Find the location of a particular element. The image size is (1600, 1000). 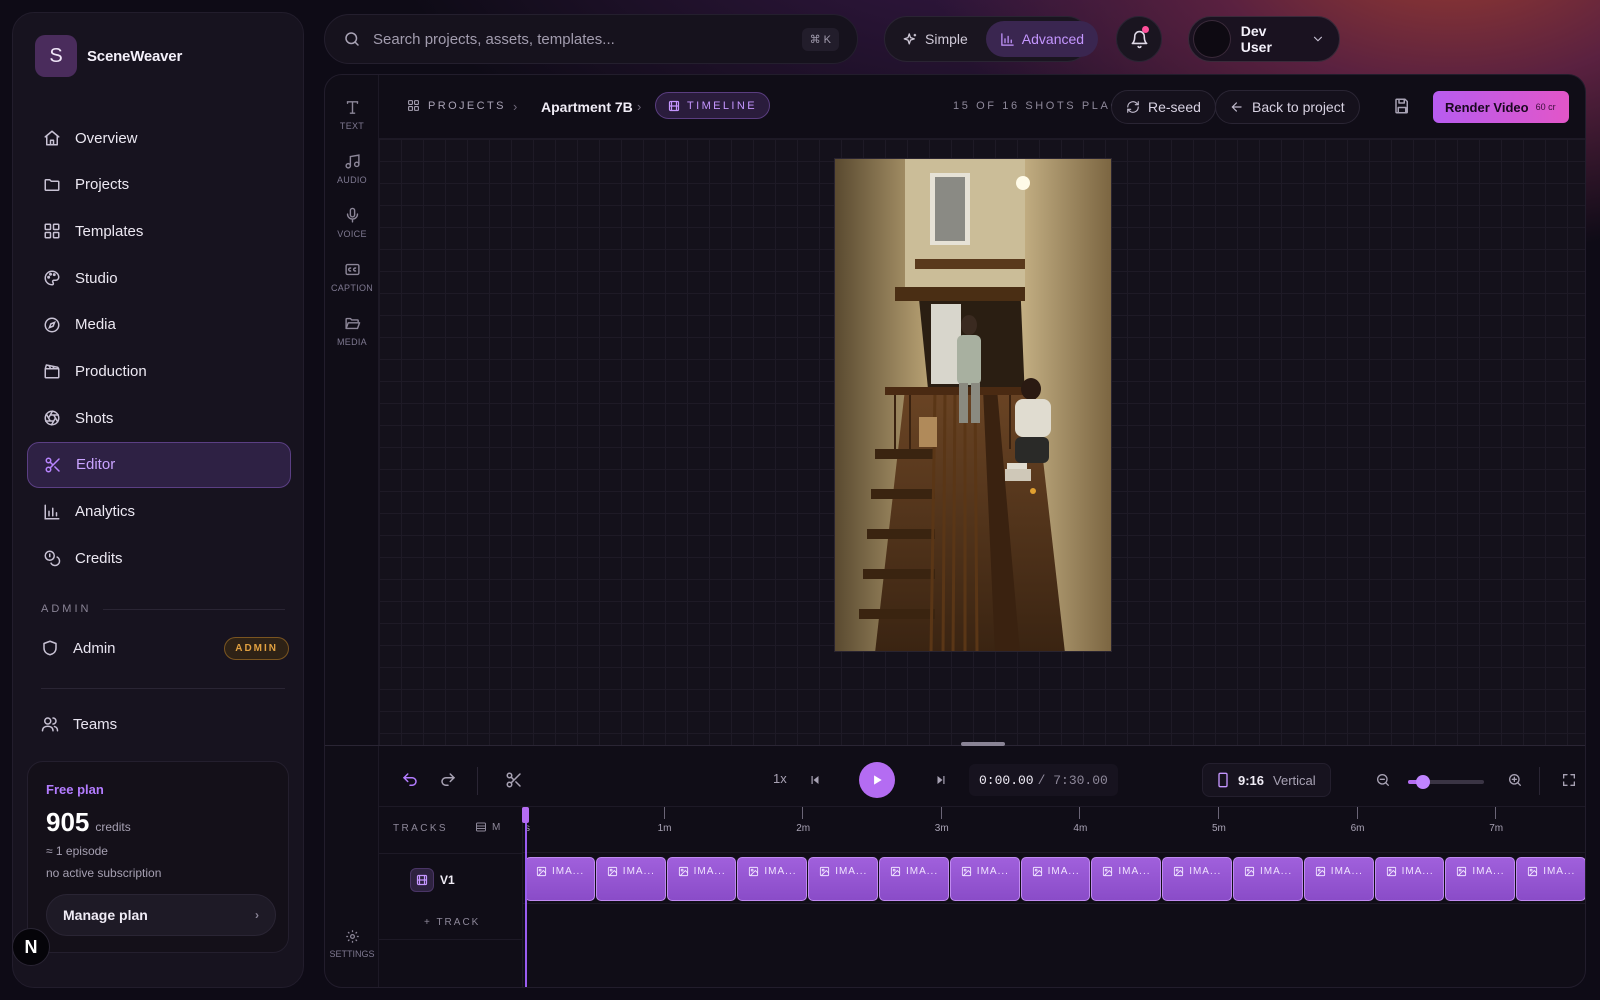

palette-icon is located at coordinates (52, 278).